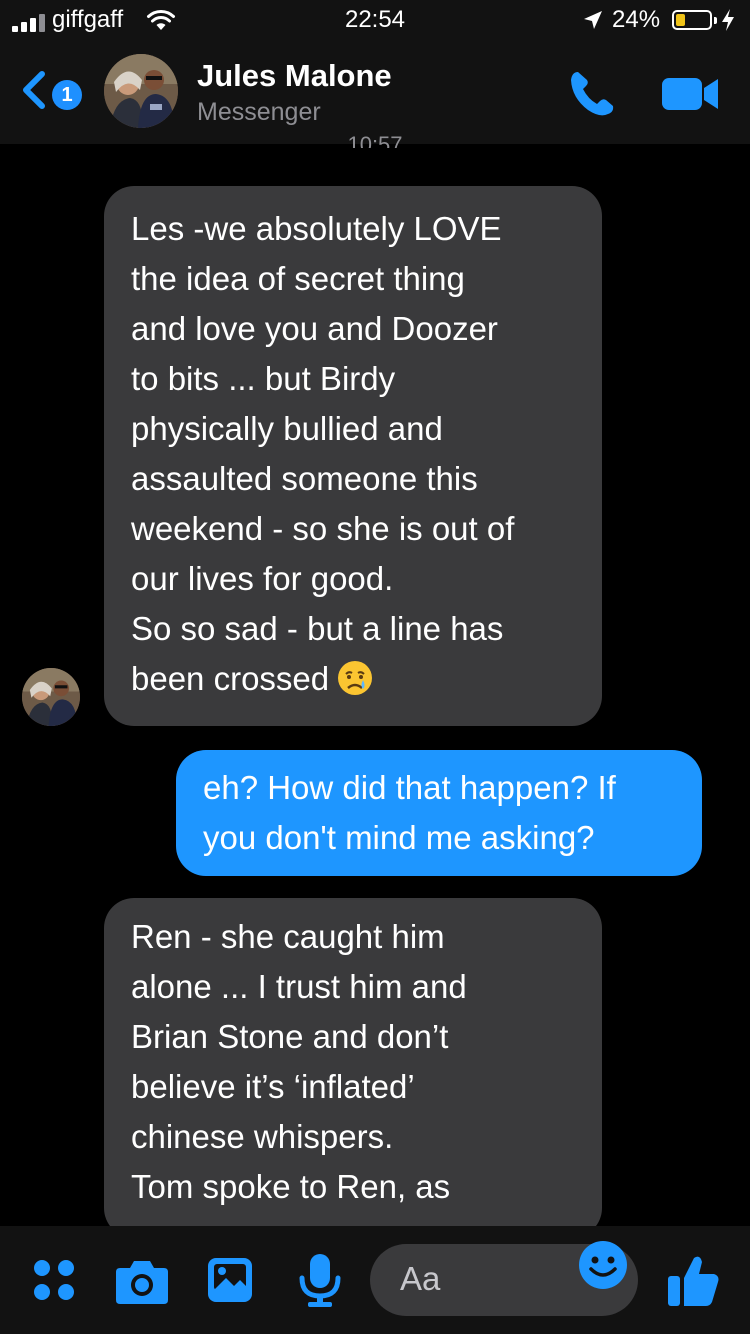 This screenshot has width=750, height=1334. Describe the element at coordinates (375, 140) in the screenshot. I see `partial-timestamp: 10:57` at that location.